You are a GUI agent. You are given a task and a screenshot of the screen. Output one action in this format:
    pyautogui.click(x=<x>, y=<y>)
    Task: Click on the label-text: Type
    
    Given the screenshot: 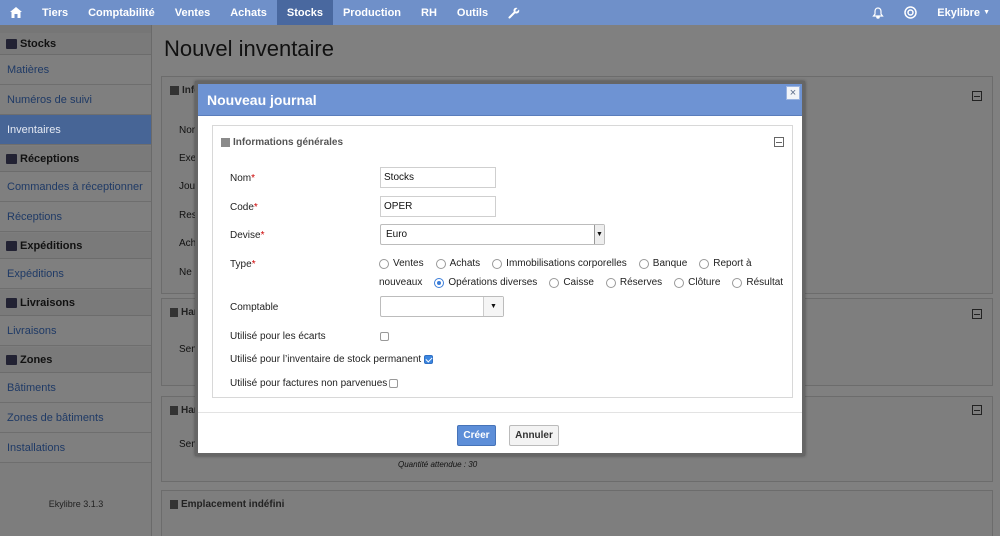 What is the action you would take?
    pyautogui.click(x=241, y=264)
    